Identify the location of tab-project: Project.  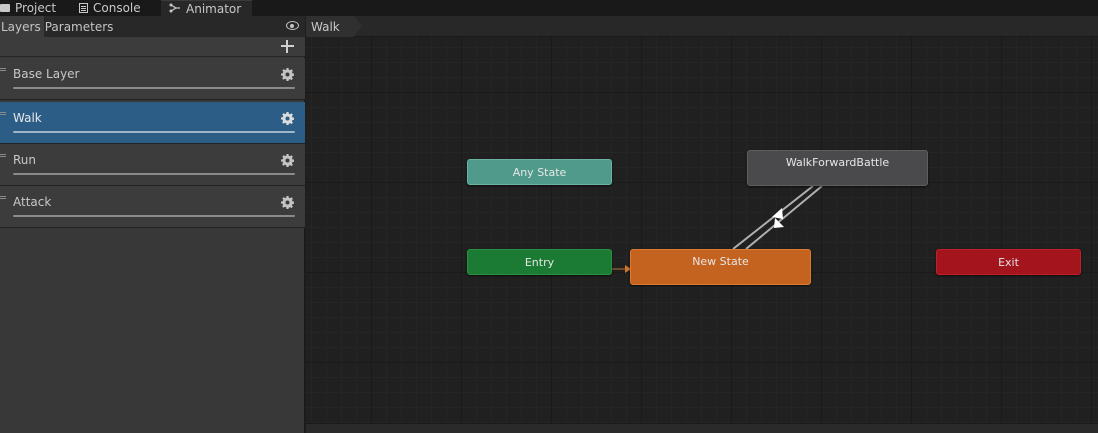
(35, 8).